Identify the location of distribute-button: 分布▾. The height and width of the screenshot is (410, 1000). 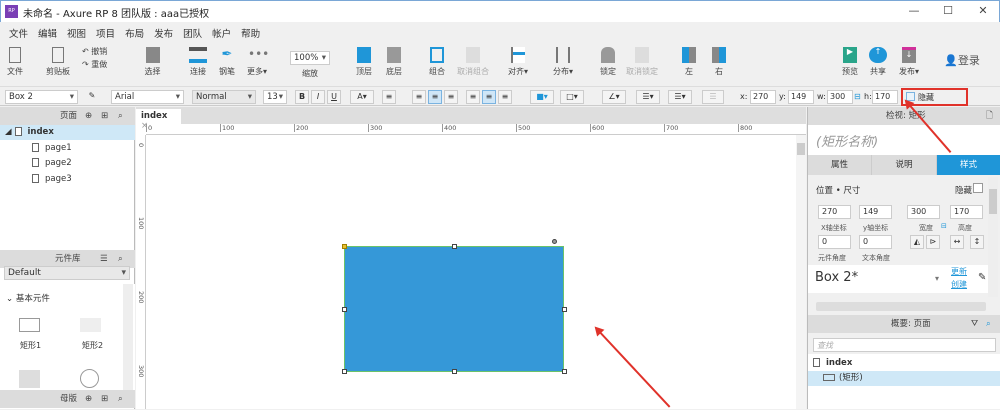
(563, 58).